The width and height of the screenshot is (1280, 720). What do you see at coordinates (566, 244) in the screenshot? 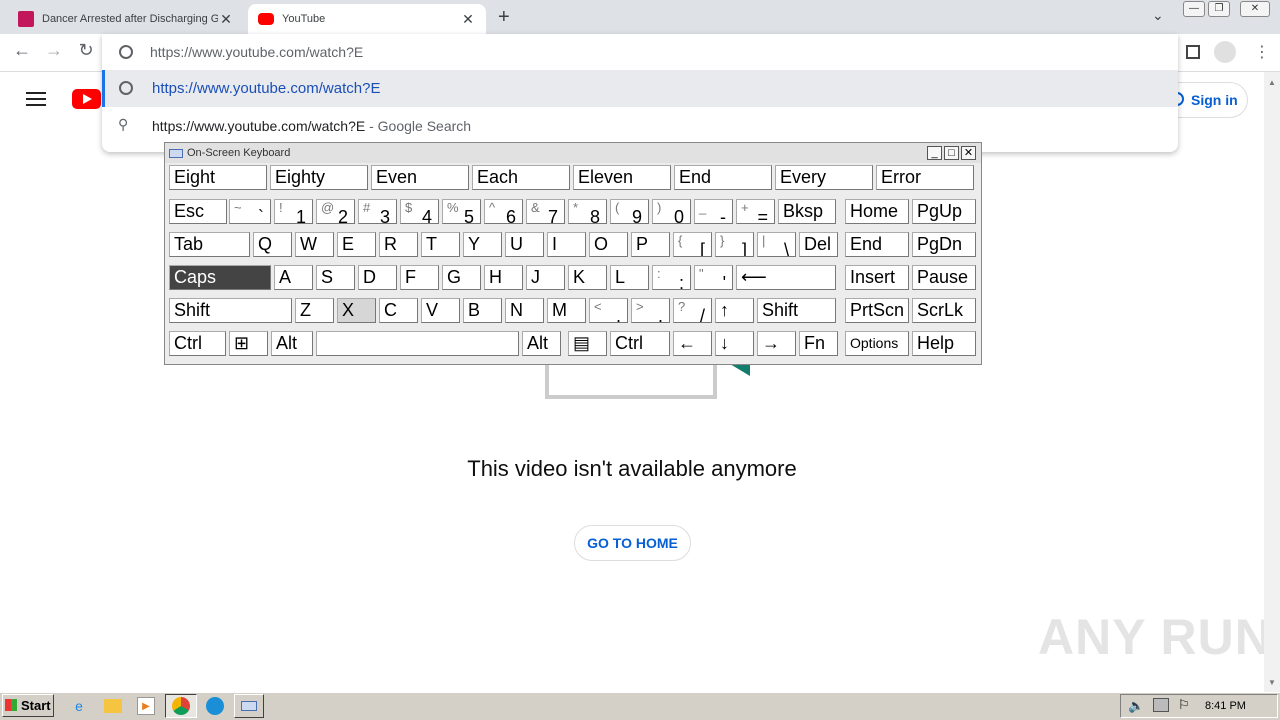
I see `key-i: I` at bounding box center [566, 244].